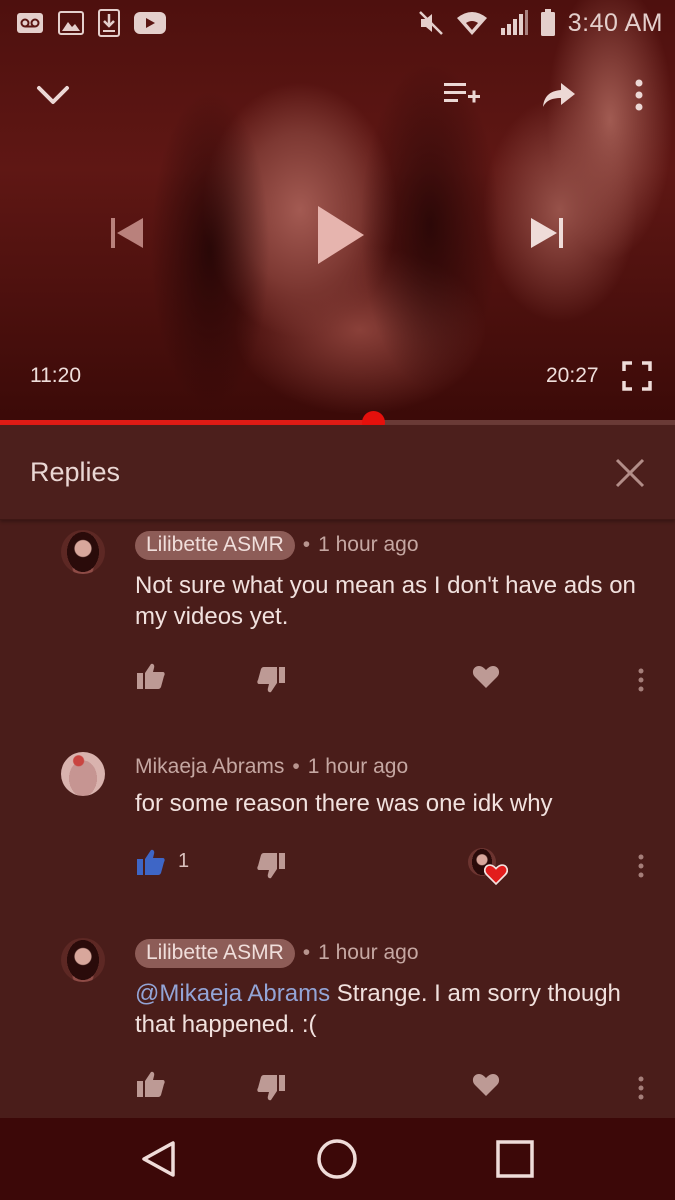  I want to click on recents-square-icon, so click(515, 1159).